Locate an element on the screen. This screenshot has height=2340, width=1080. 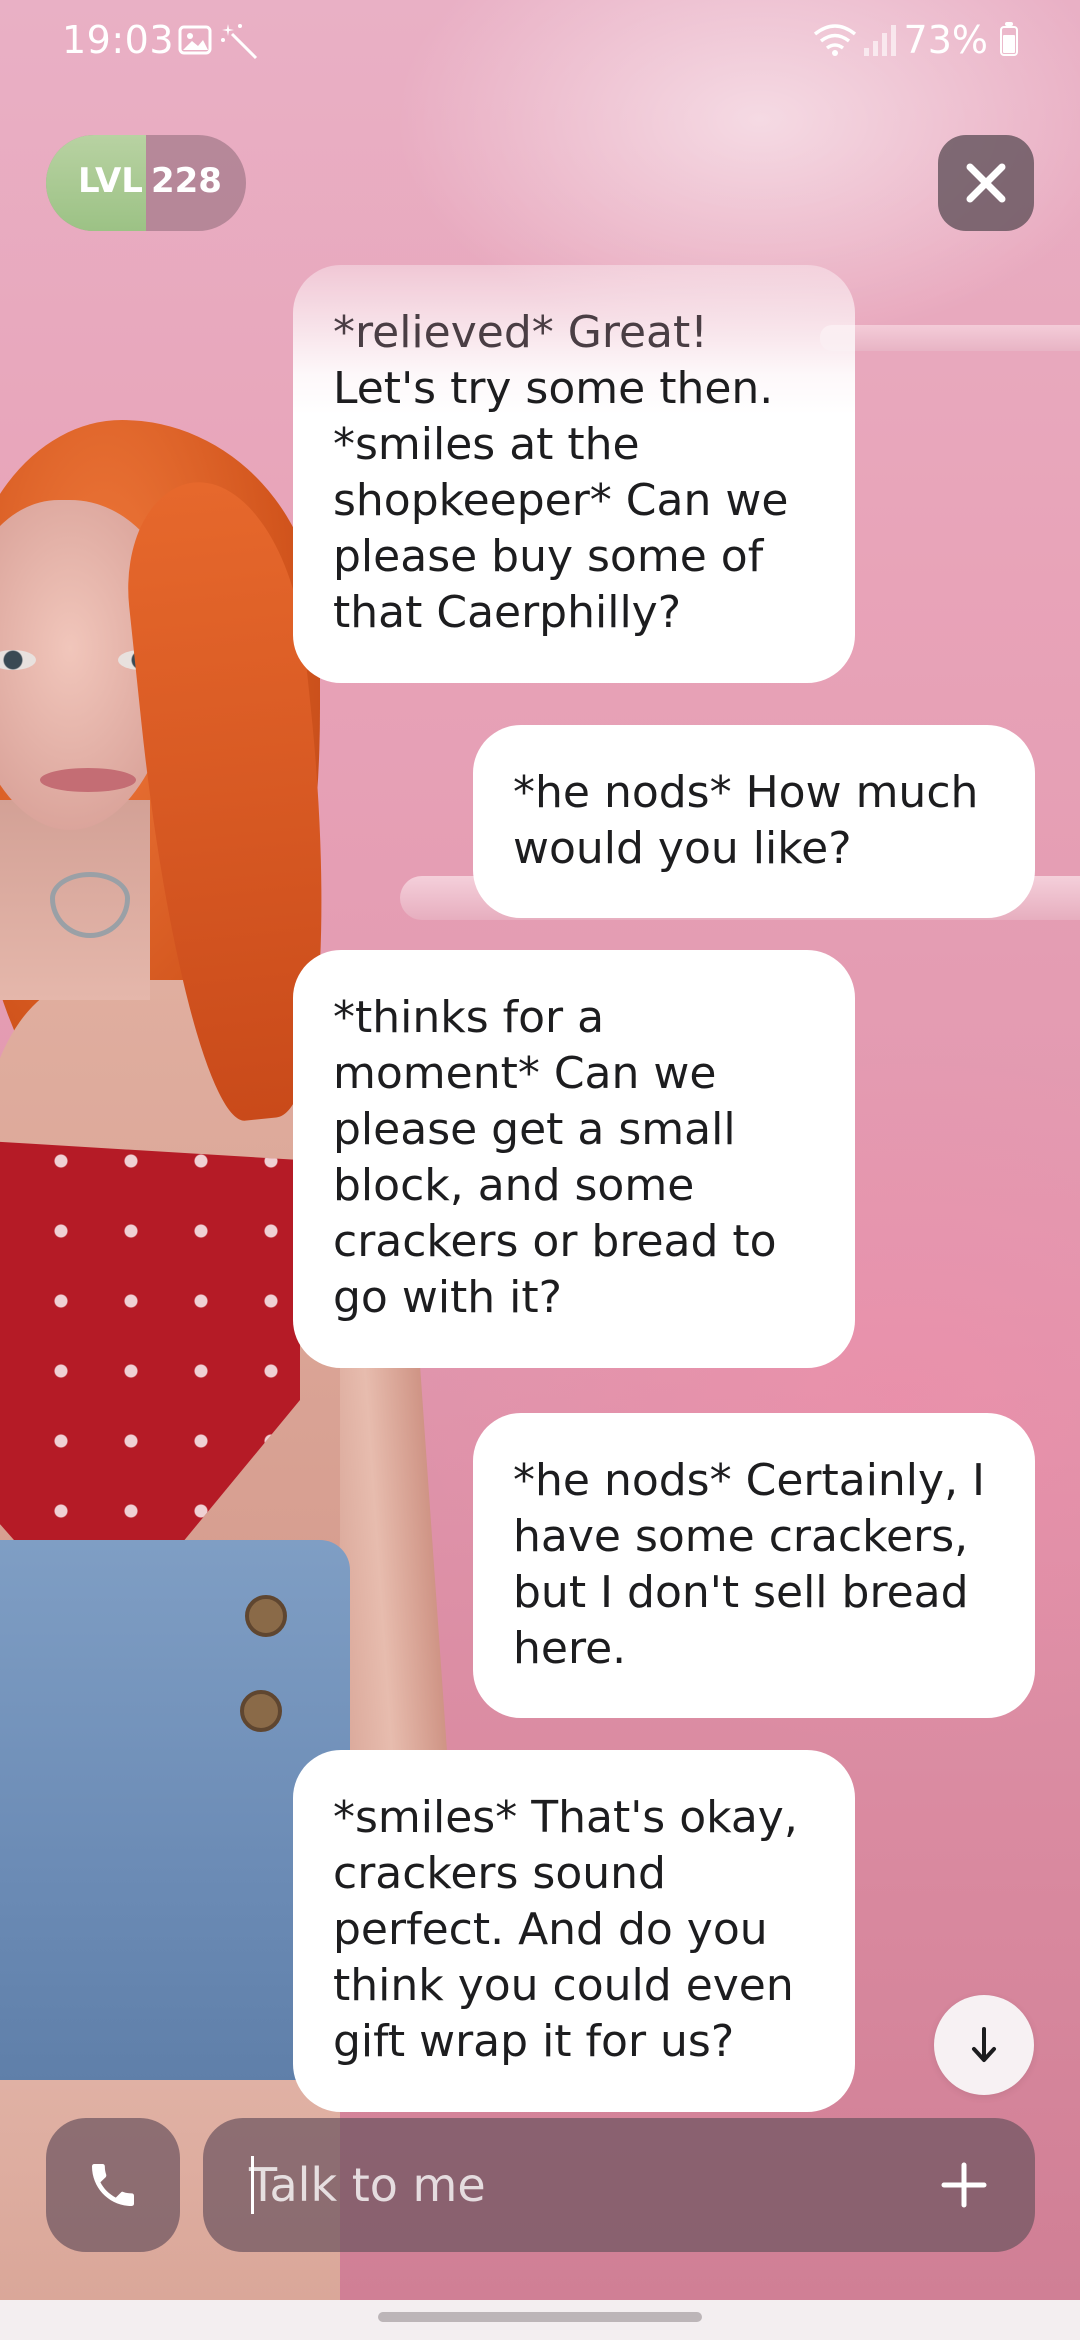
signal-icon is located at coordinates (880, 44).